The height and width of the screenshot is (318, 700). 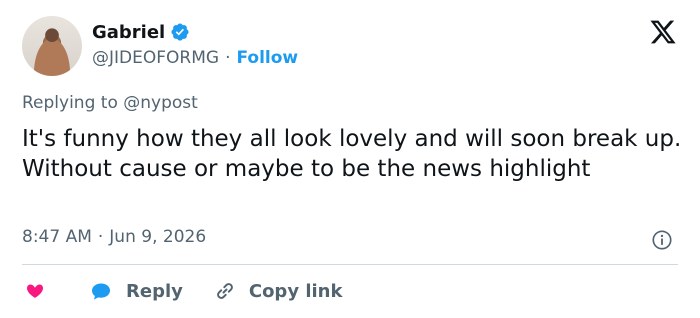 What do you see at coordinates (225, 291) in the screenshot?
I see `link-icon` at bounding box center [225, 291].